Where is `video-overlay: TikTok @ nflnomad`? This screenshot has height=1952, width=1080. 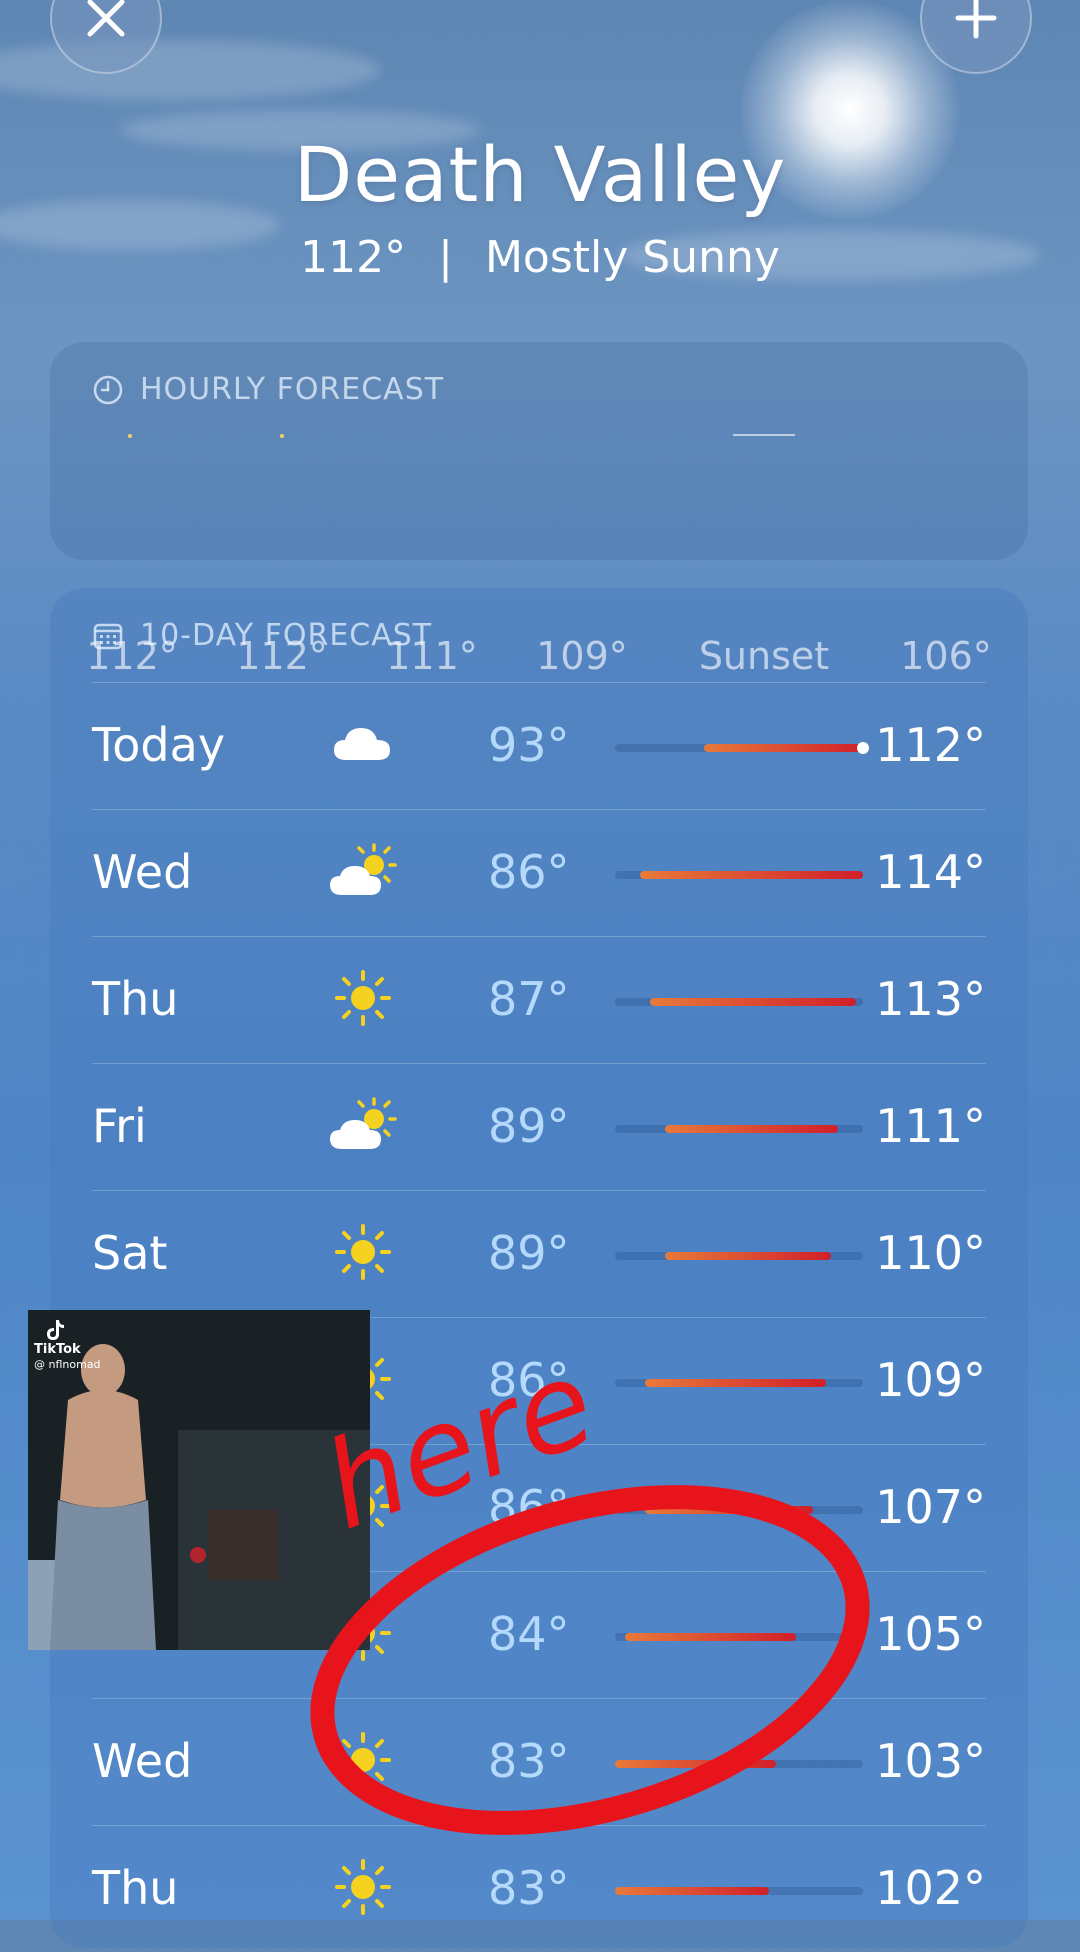 video-overlay: TikTok @ nflnomad is located at coordinates (199, 1480).